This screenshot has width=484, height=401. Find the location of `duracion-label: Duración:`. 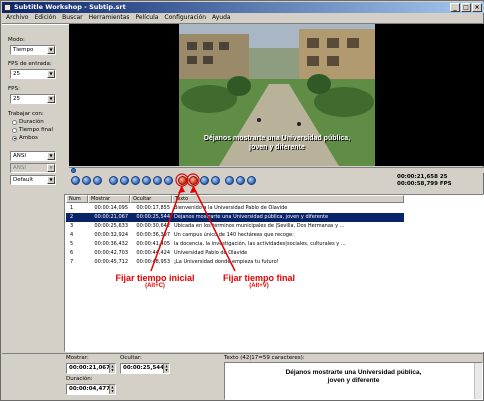

duracion-label: Duración: is located at coordinates (79, 379).